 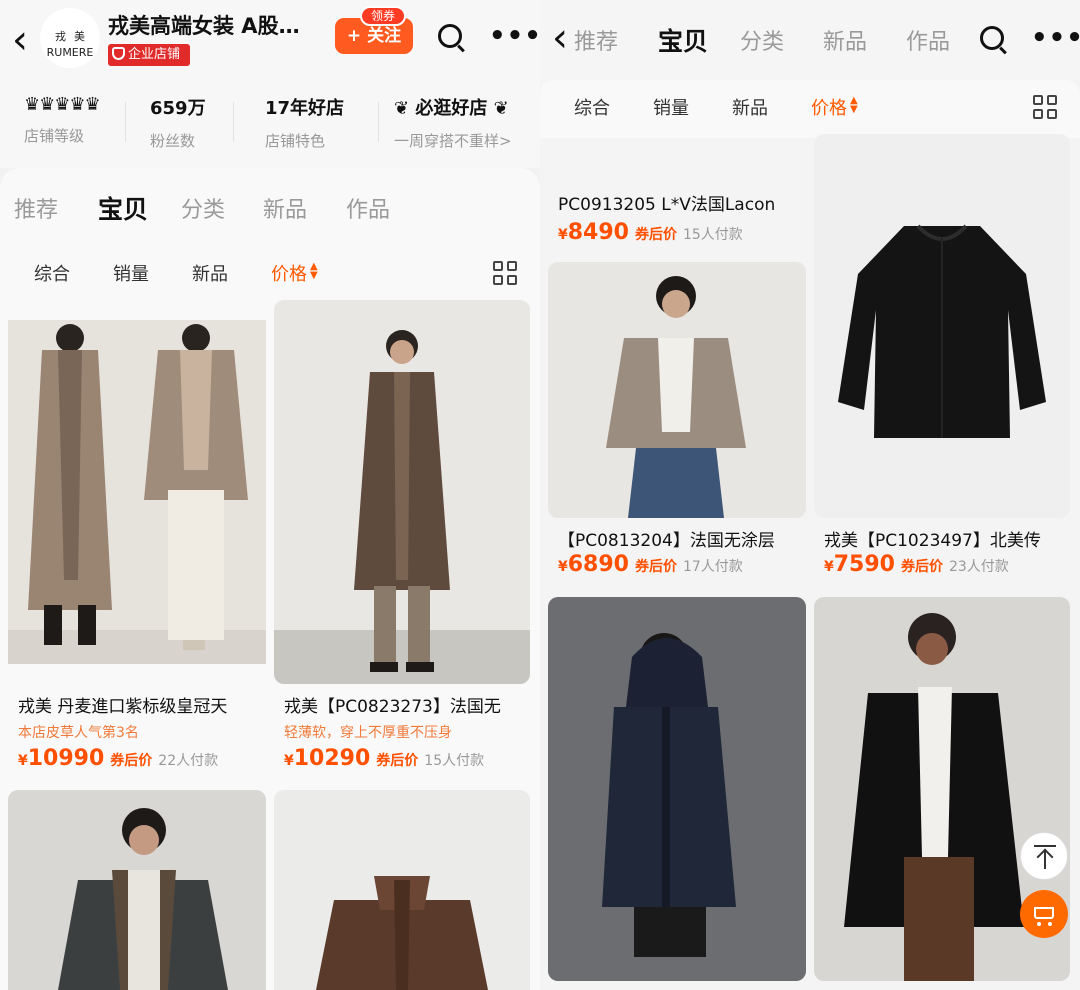 I want to click on shop-logo: 戎美 RUMERE, so click(x=70, y=38).